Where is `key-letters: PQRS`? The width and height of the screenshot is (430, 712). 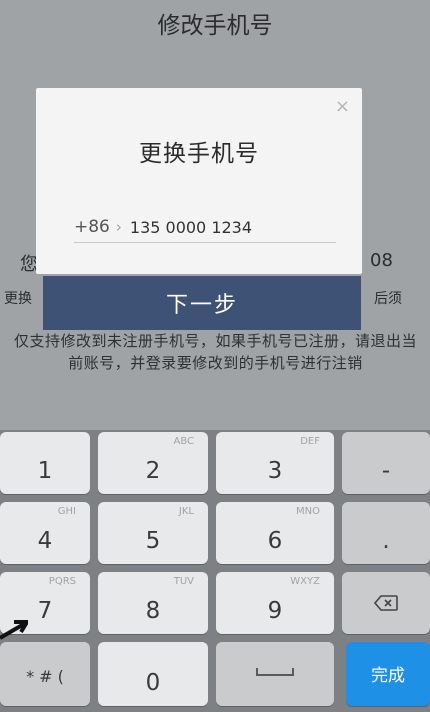 key-letters: PQRS is located at coordinates (62, 581).